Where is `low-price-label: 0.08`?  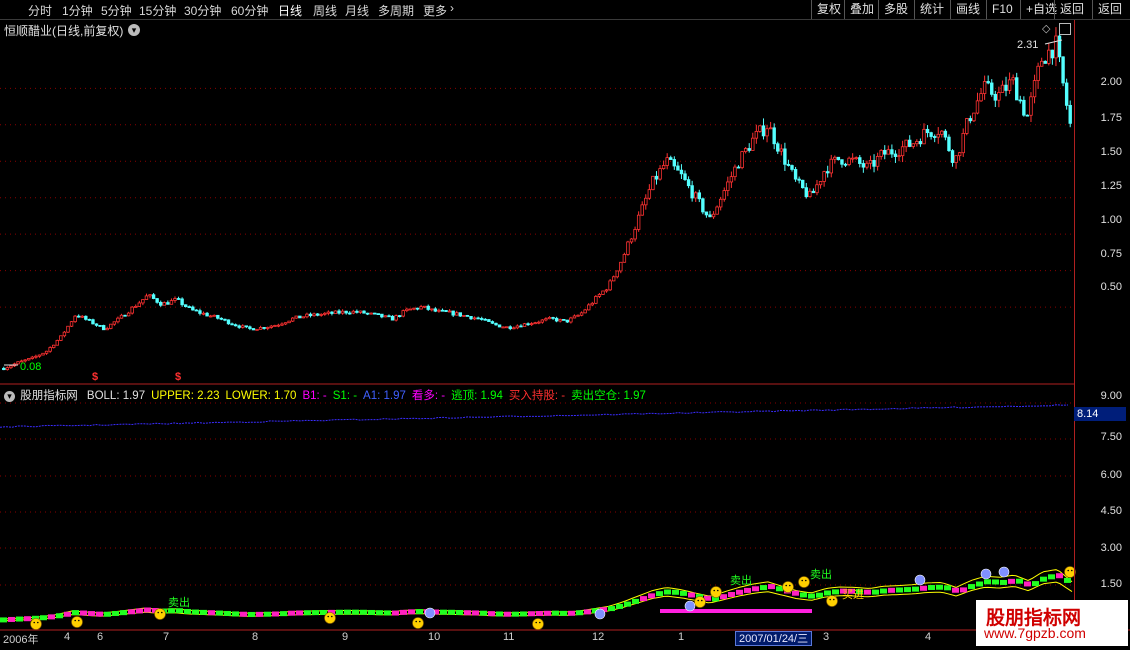
low-price-label: 0.08 is located at coordinates (31, 367).